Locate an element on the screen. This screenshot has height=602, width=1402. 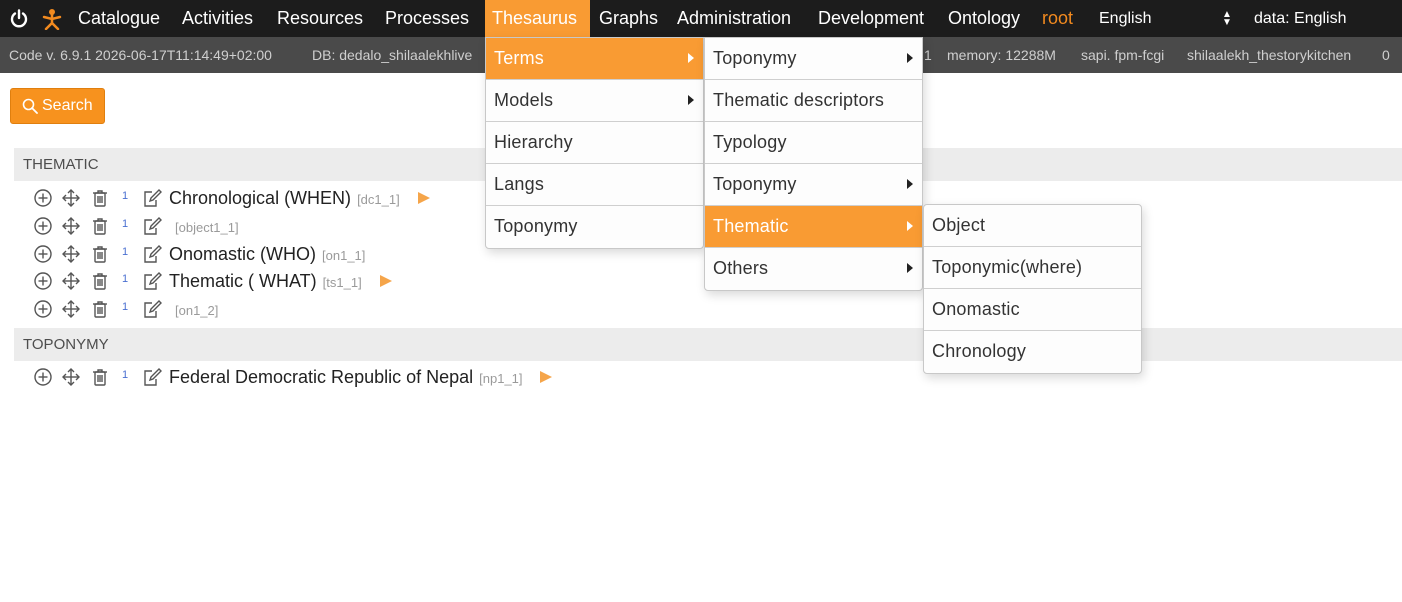
submenu-item-label: Toponymic(where) is located at coordinates (1007, 267).